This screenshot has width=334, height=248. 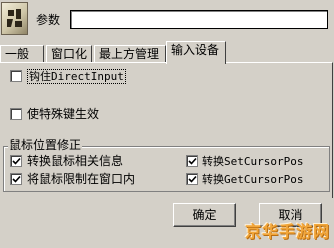 What do you see at coordinates (48, 20) in the screenshot?
I see `param-label: 参数` at bounding box center [48, 20].